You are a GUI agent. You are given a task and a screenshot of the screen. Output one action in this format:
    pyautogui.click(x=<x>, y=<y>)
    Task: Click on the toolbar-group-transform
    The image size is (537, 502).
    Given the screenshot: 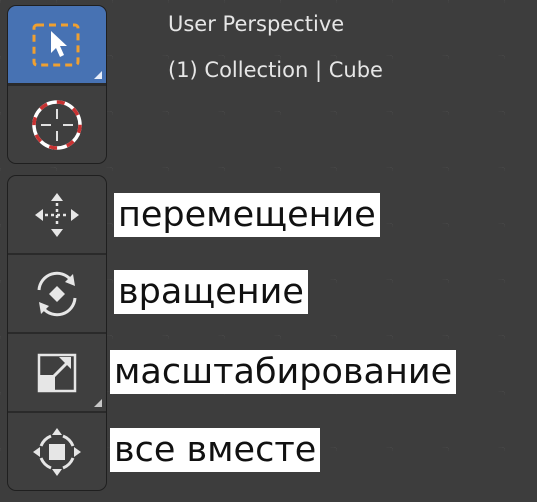 What is the action you would take?
    pyautogui.click(x=57, y=333)
    